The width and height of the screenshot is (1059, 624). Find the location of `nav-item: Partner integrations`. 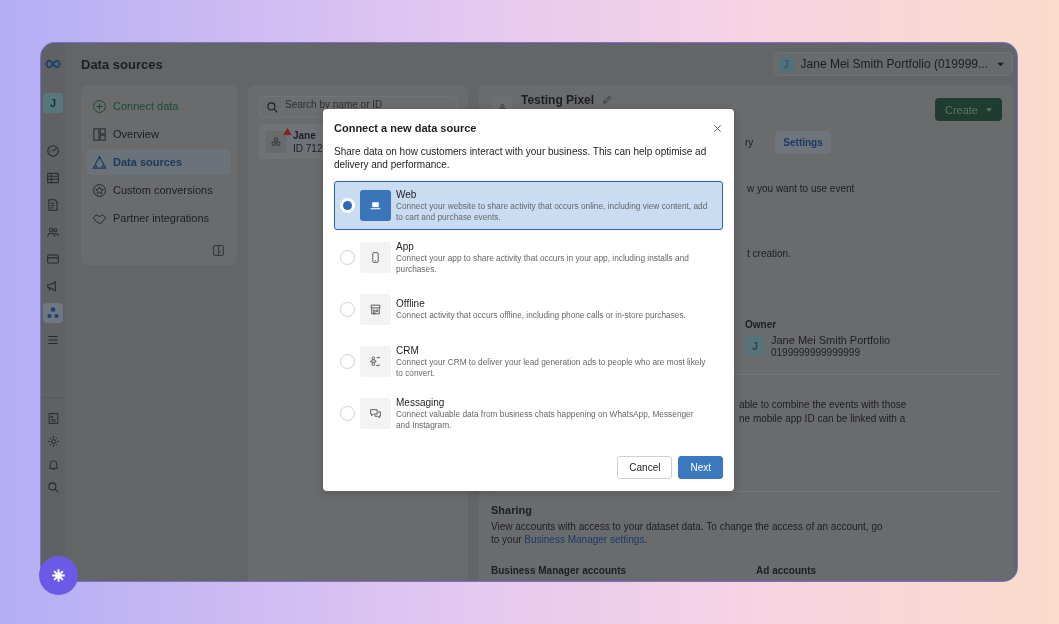

nav-item: Partner integrations is located at coordinates (159, 218).